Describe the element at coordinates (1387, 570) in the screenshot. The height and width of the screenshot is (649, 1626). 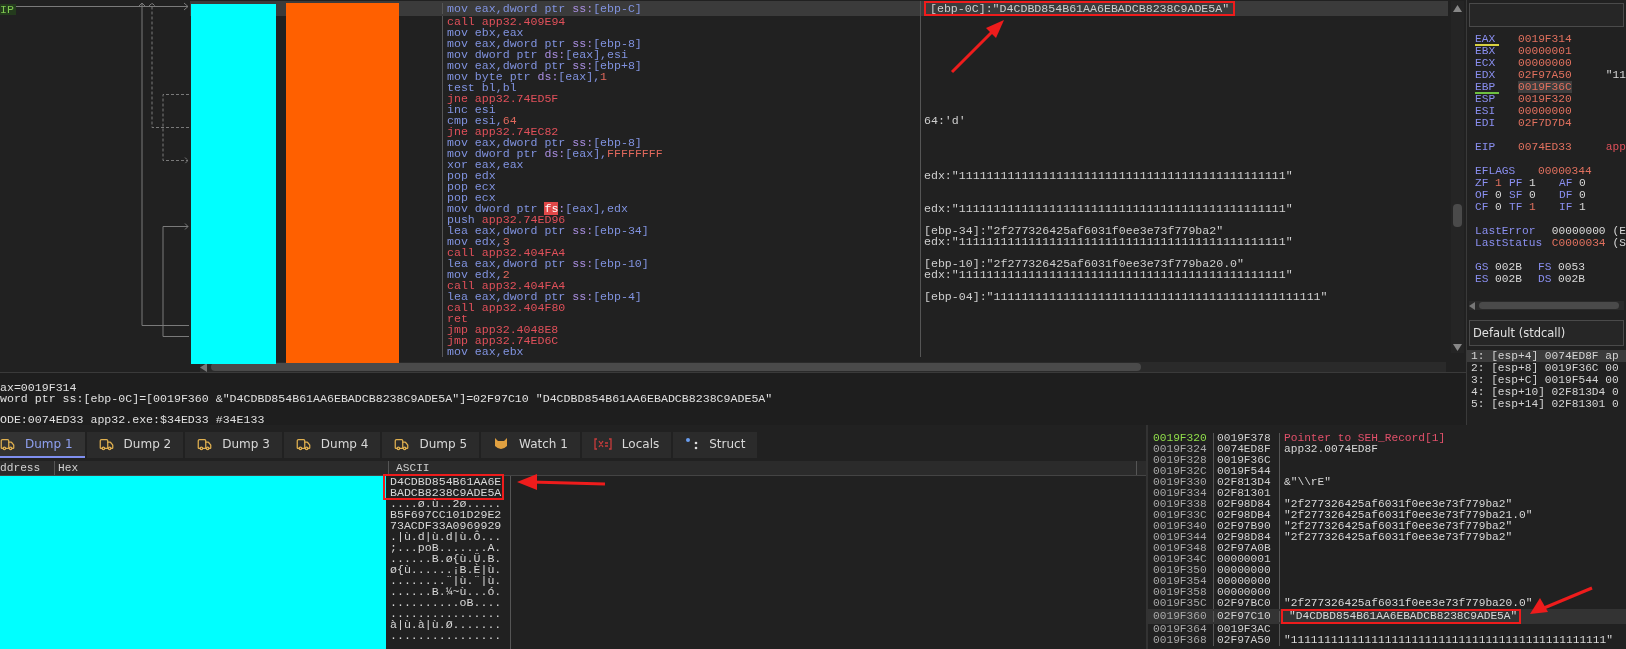
I see `stack-row: 0019F350 00000000` at that location.